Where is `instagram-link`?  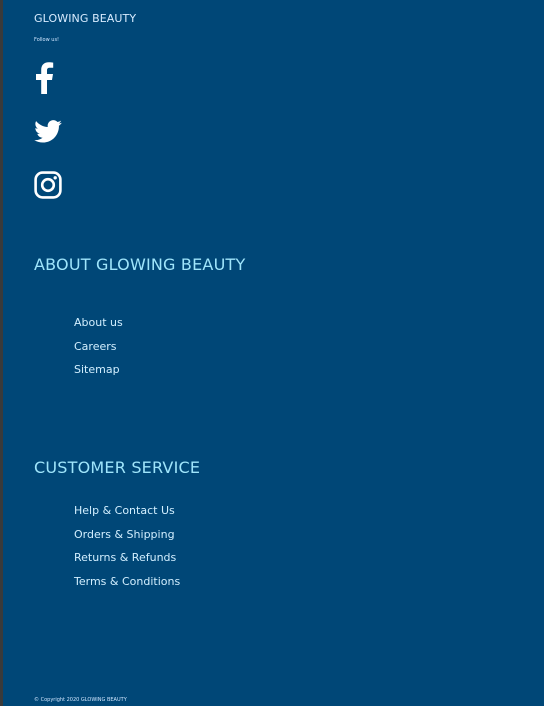
instagram-link is located at coordinates (48, 185).